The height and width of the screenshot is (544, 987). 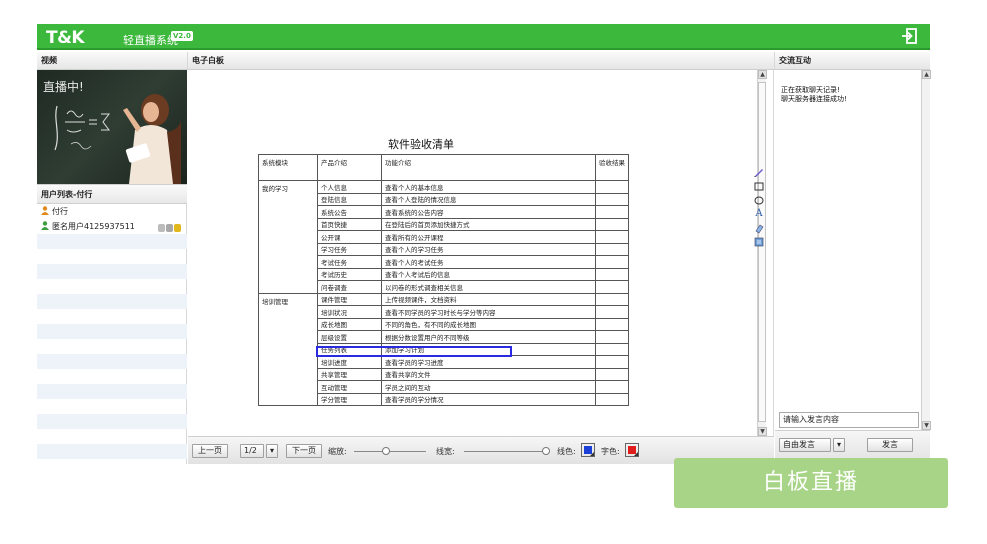 What do you see at coordinates (112, 127) in the screenshot?
I see `video-player: 直播中!` at bounding box center [112, 127].